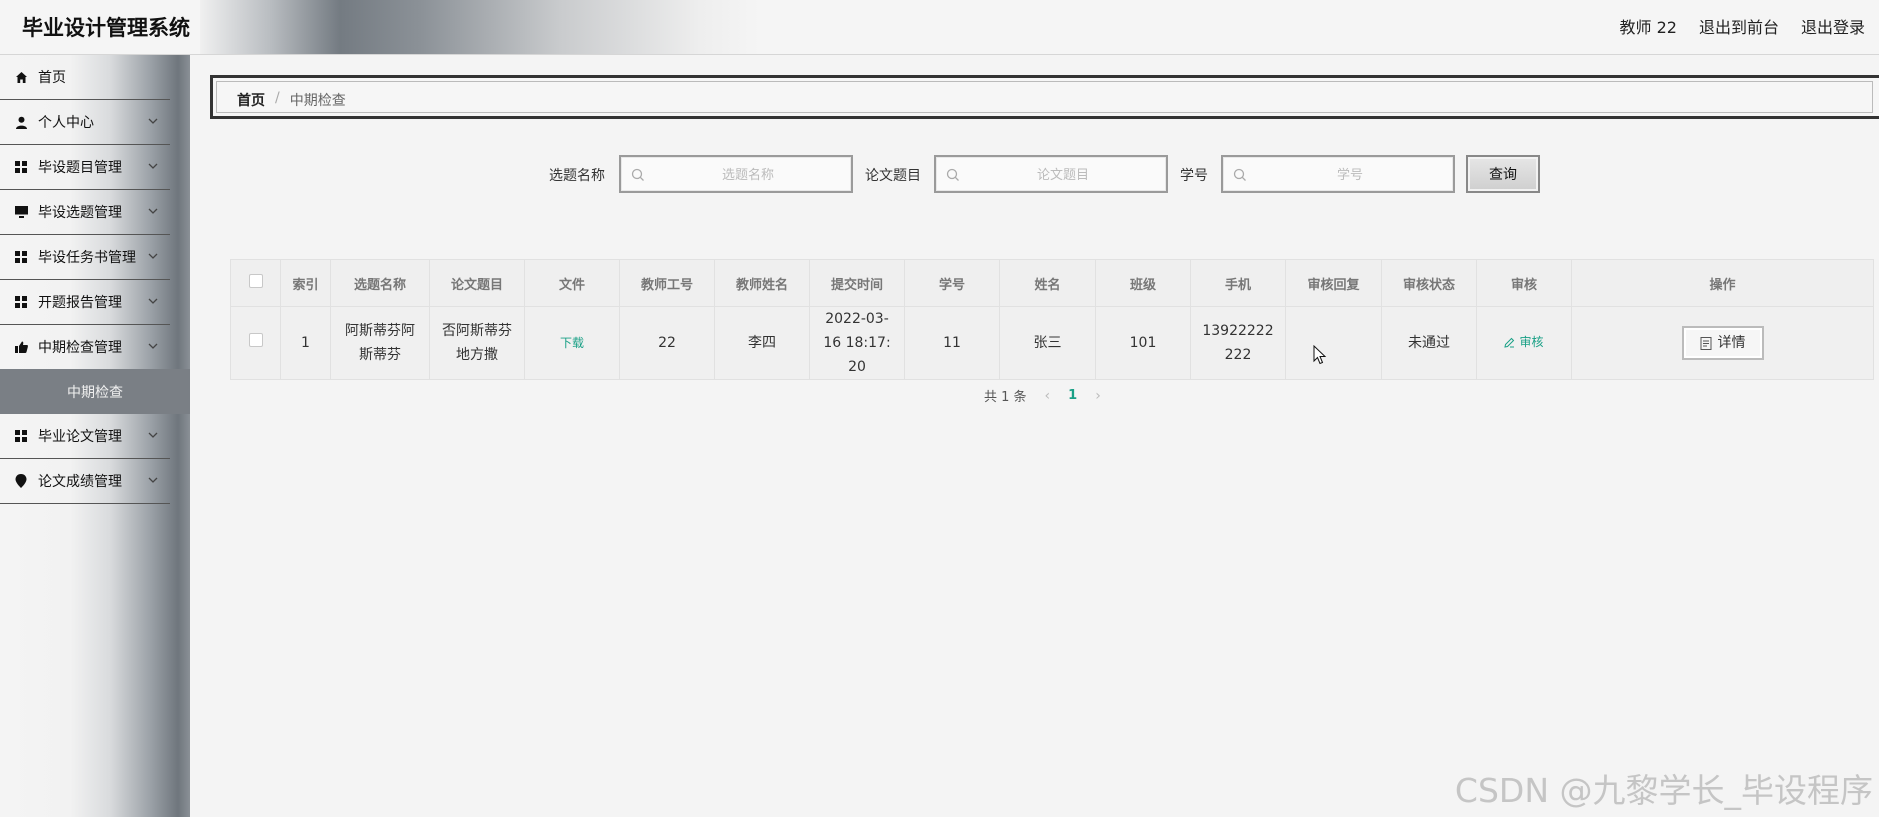  I want to click on class-cell: 101, so click(1143, 343).